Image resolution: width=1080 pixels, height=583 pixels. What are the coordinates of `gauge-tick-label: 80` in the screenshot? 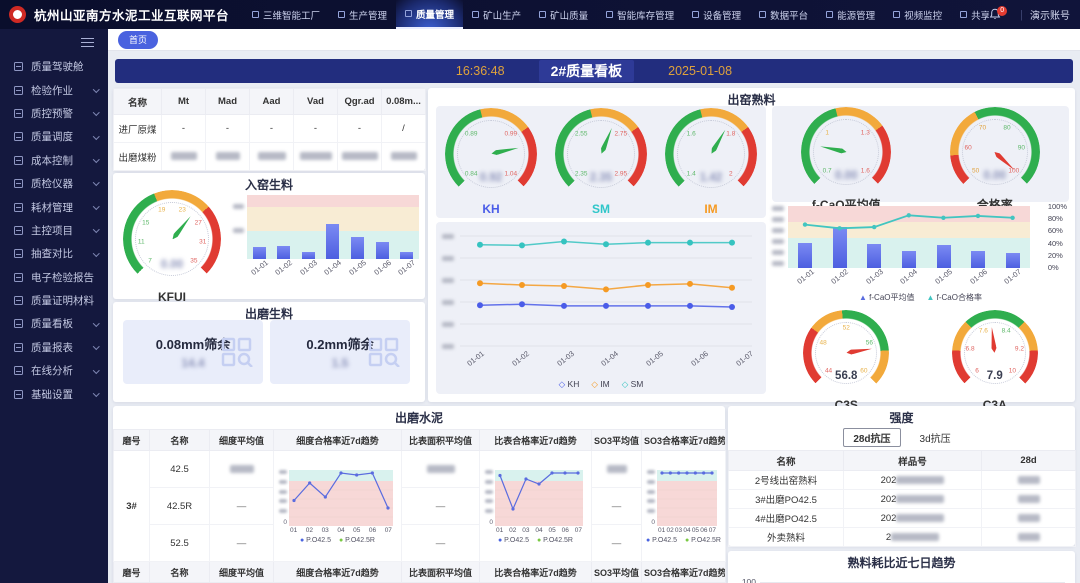 It's located at (1007, 128).